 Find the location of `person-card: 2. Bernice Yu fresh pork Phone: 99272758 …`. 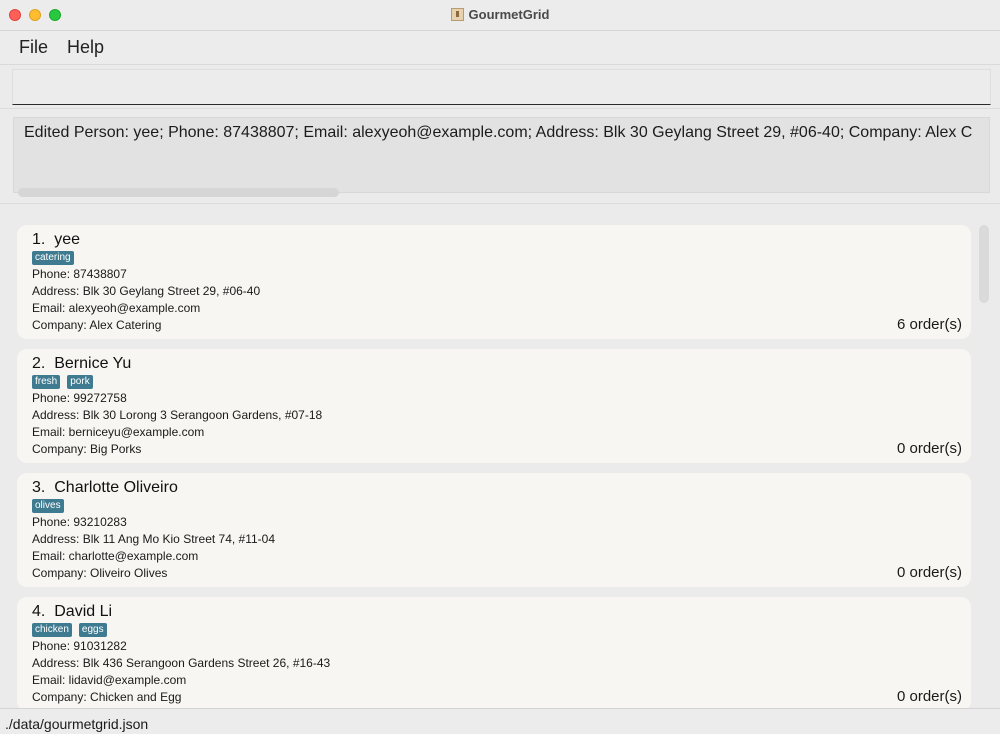

person-card: 2. Bernice Yu fresh pork Phone: 99272758 … is located at coordinates (494, 406).